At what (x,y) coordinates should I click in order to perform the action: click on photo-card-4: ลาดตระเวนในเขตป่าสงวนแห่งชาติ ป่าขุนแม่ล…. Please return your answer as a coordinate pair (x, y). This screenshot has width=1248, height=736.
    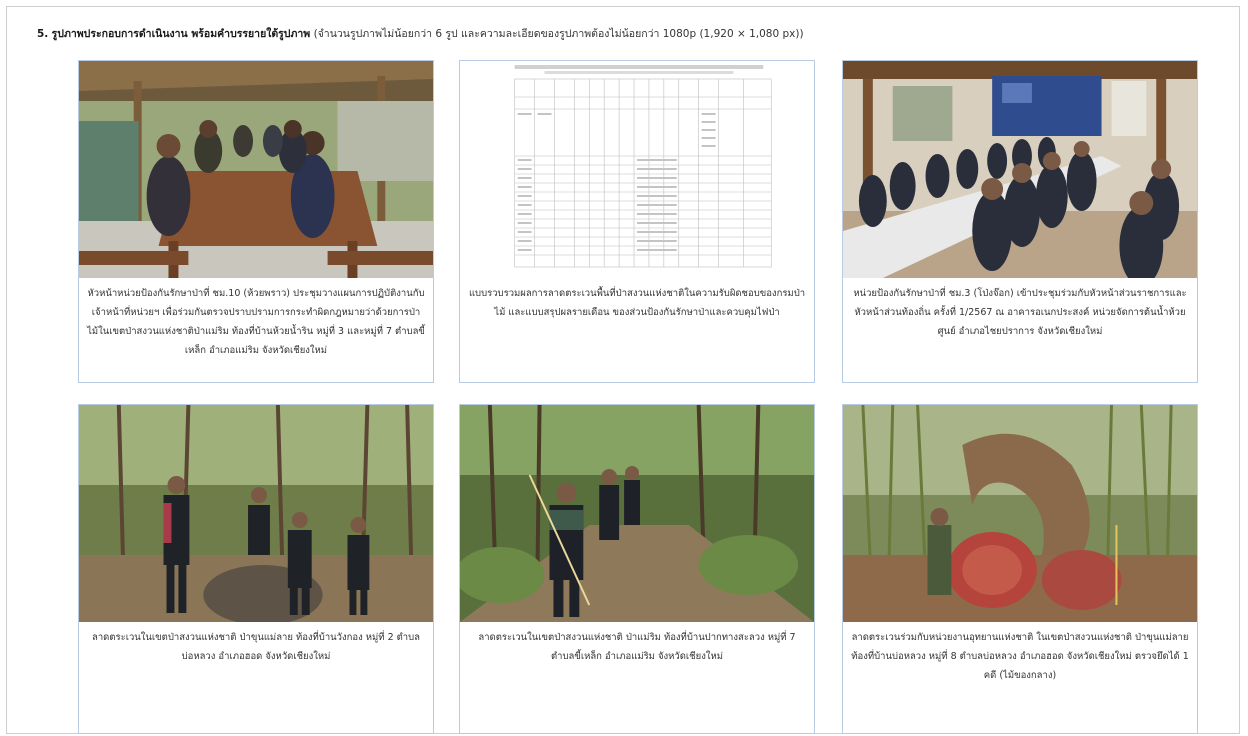
    Looking at the image, I should click on (256, 569).